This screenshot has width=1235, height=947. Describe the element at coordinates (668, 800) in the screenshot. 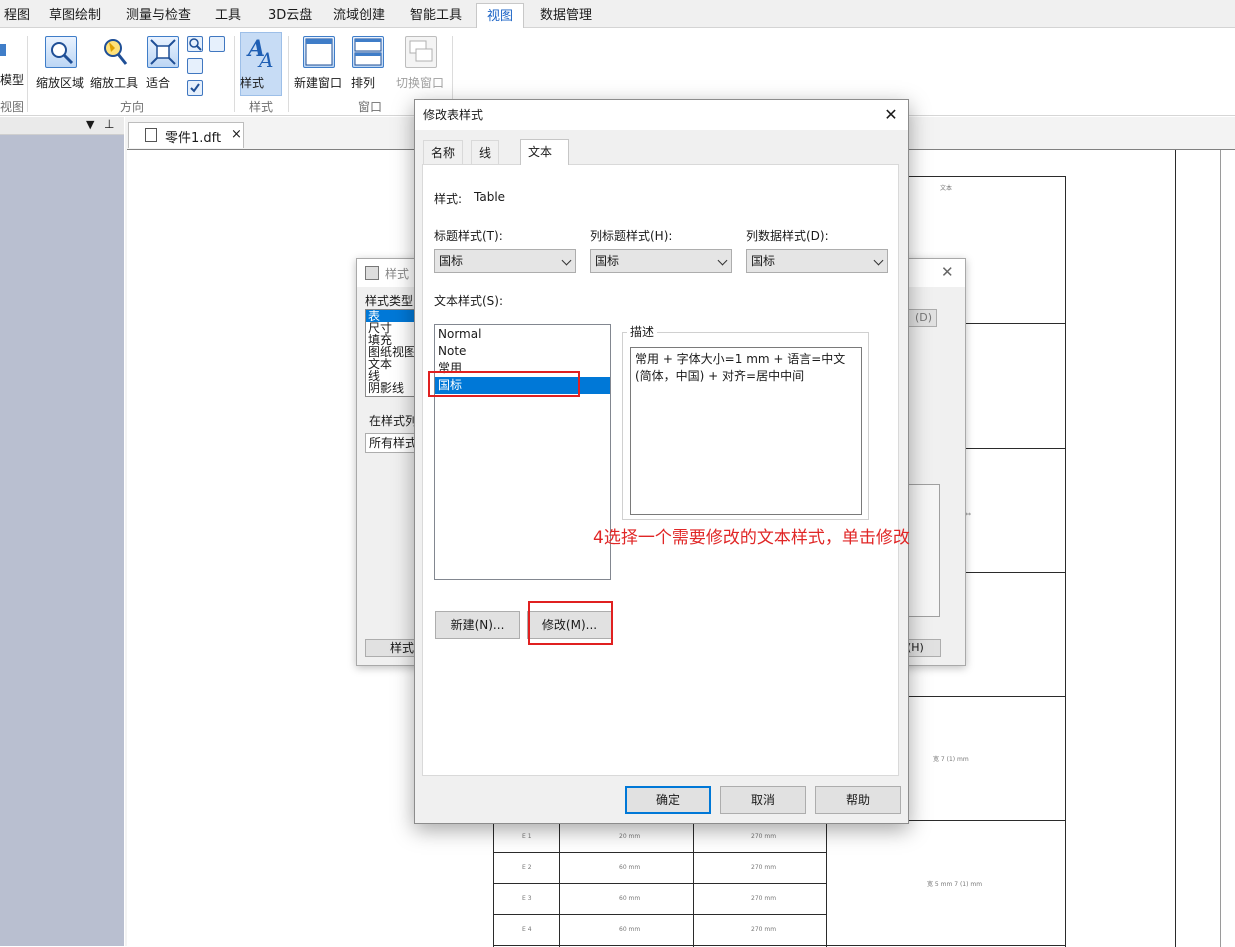

I see `ok-button: 确定` at that location.